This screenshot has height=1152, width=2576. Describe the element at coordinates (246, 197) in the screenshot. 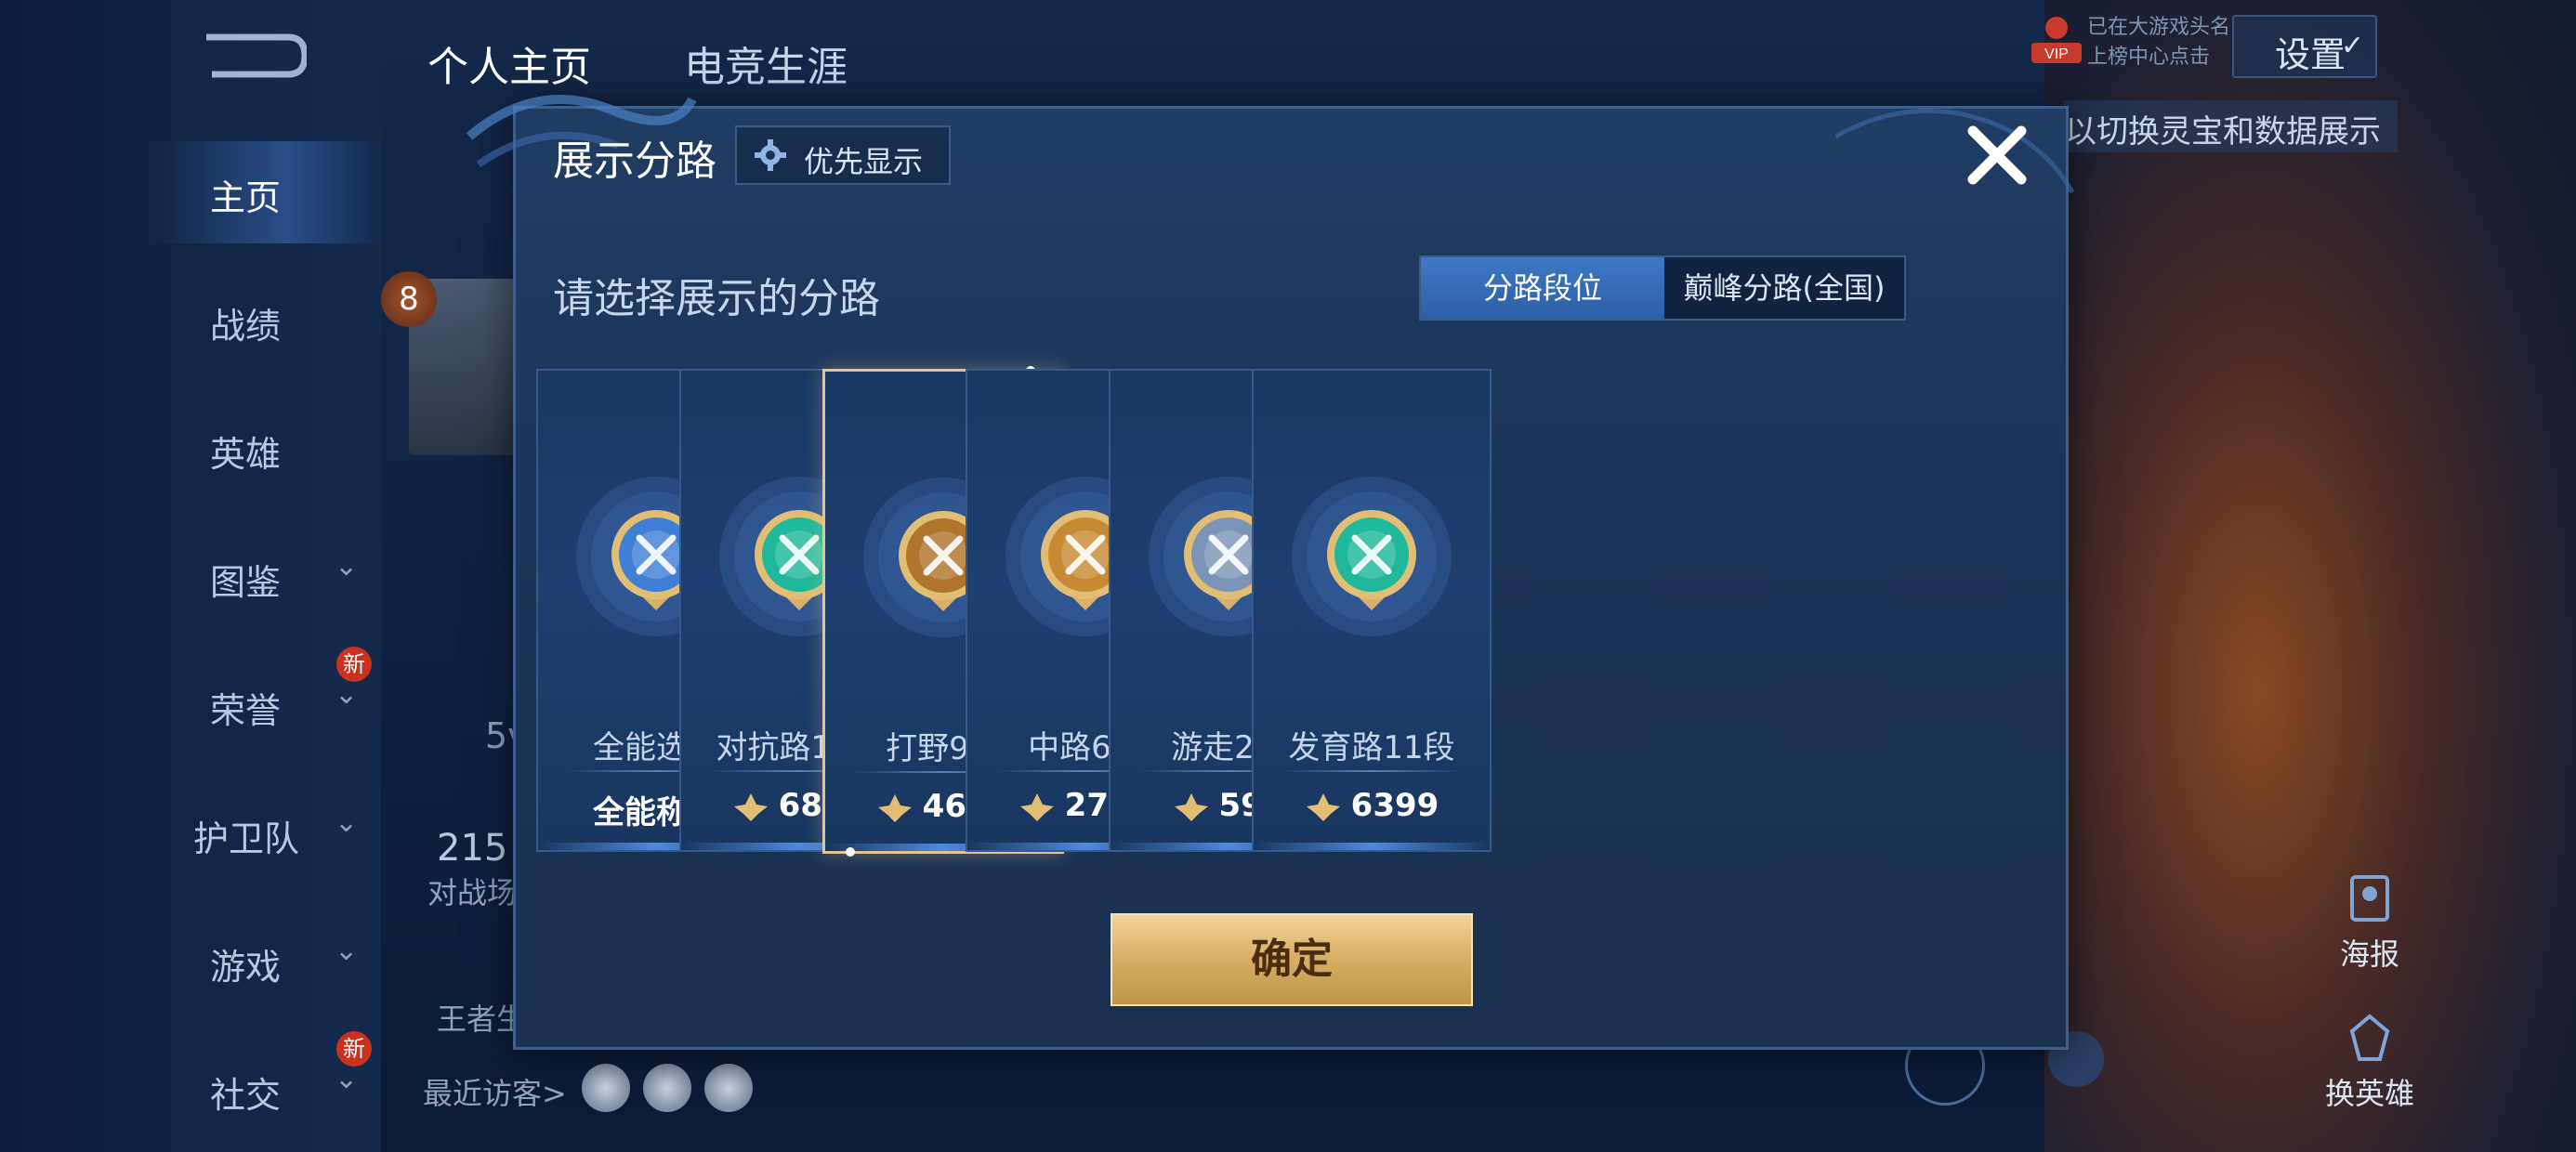

I see `sidebar-item-label: 主页` at that location.